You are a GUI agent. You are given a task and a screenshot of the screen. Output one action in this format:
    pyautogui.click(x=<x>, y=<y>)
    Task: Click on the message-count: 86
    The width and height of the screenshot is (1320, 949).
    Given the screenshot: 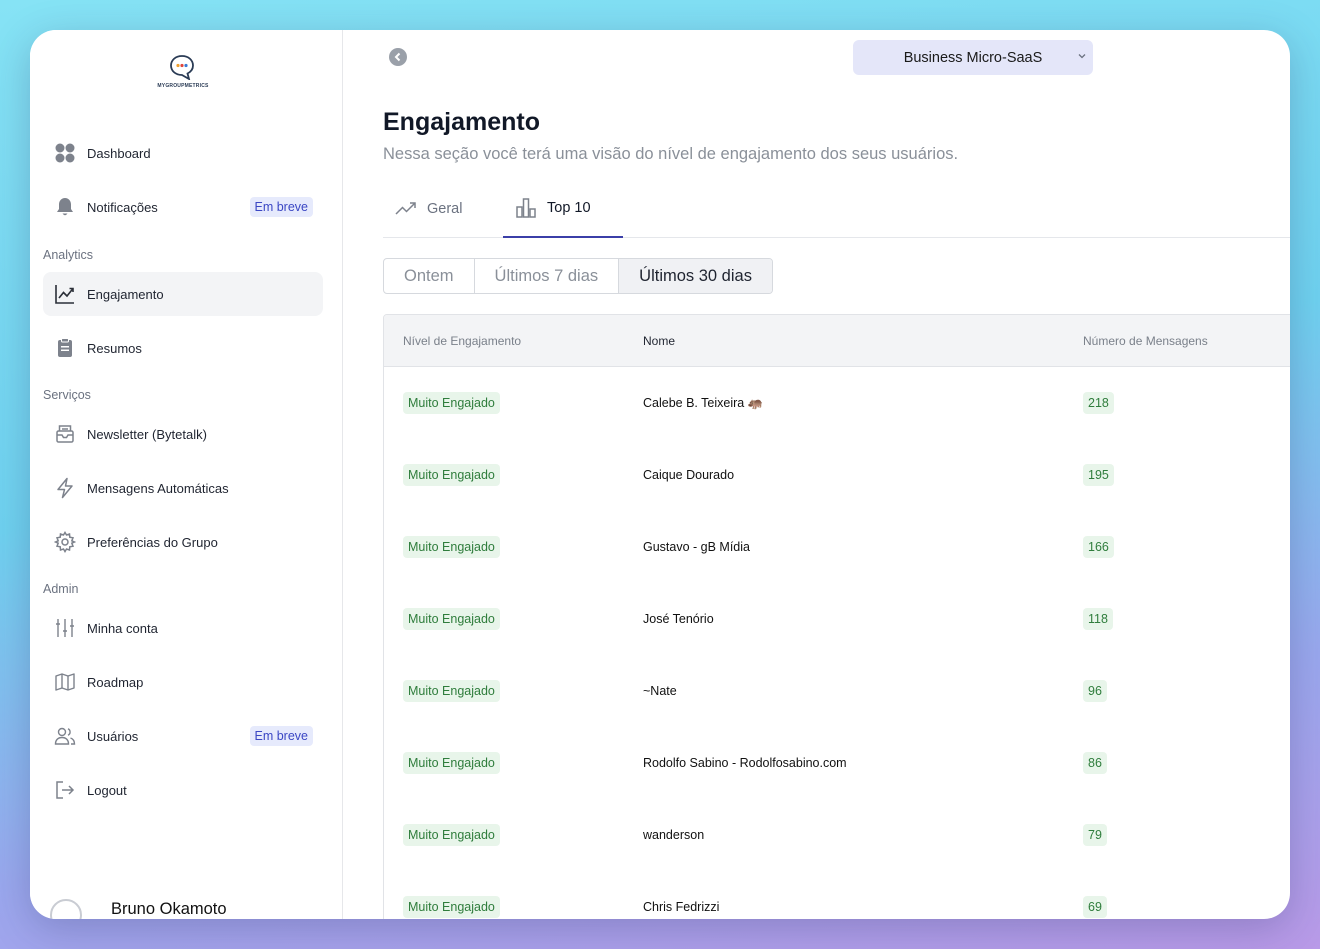 What is the action you would take?
    pyautogui.click(x=1095, y=763)
    